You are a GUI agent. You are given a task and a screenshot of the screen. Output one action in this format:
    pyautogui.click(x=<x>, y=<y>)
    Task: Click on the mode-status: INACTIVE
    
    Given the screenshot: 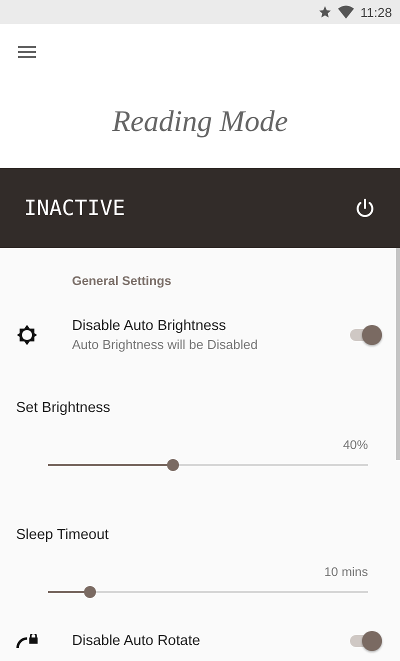 What is the action you would take?
    pyautogui.click(x=75, y=208)
    